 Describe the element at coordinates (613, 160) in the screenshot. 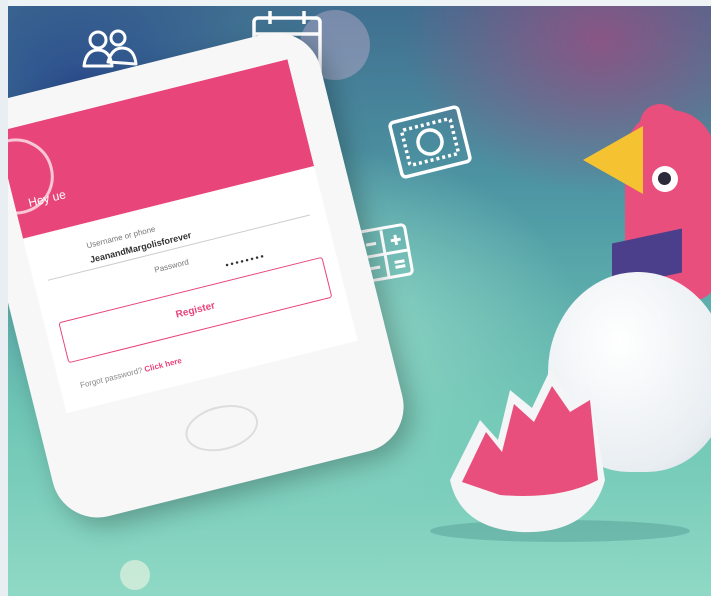

I see `bird-beak` at that location.